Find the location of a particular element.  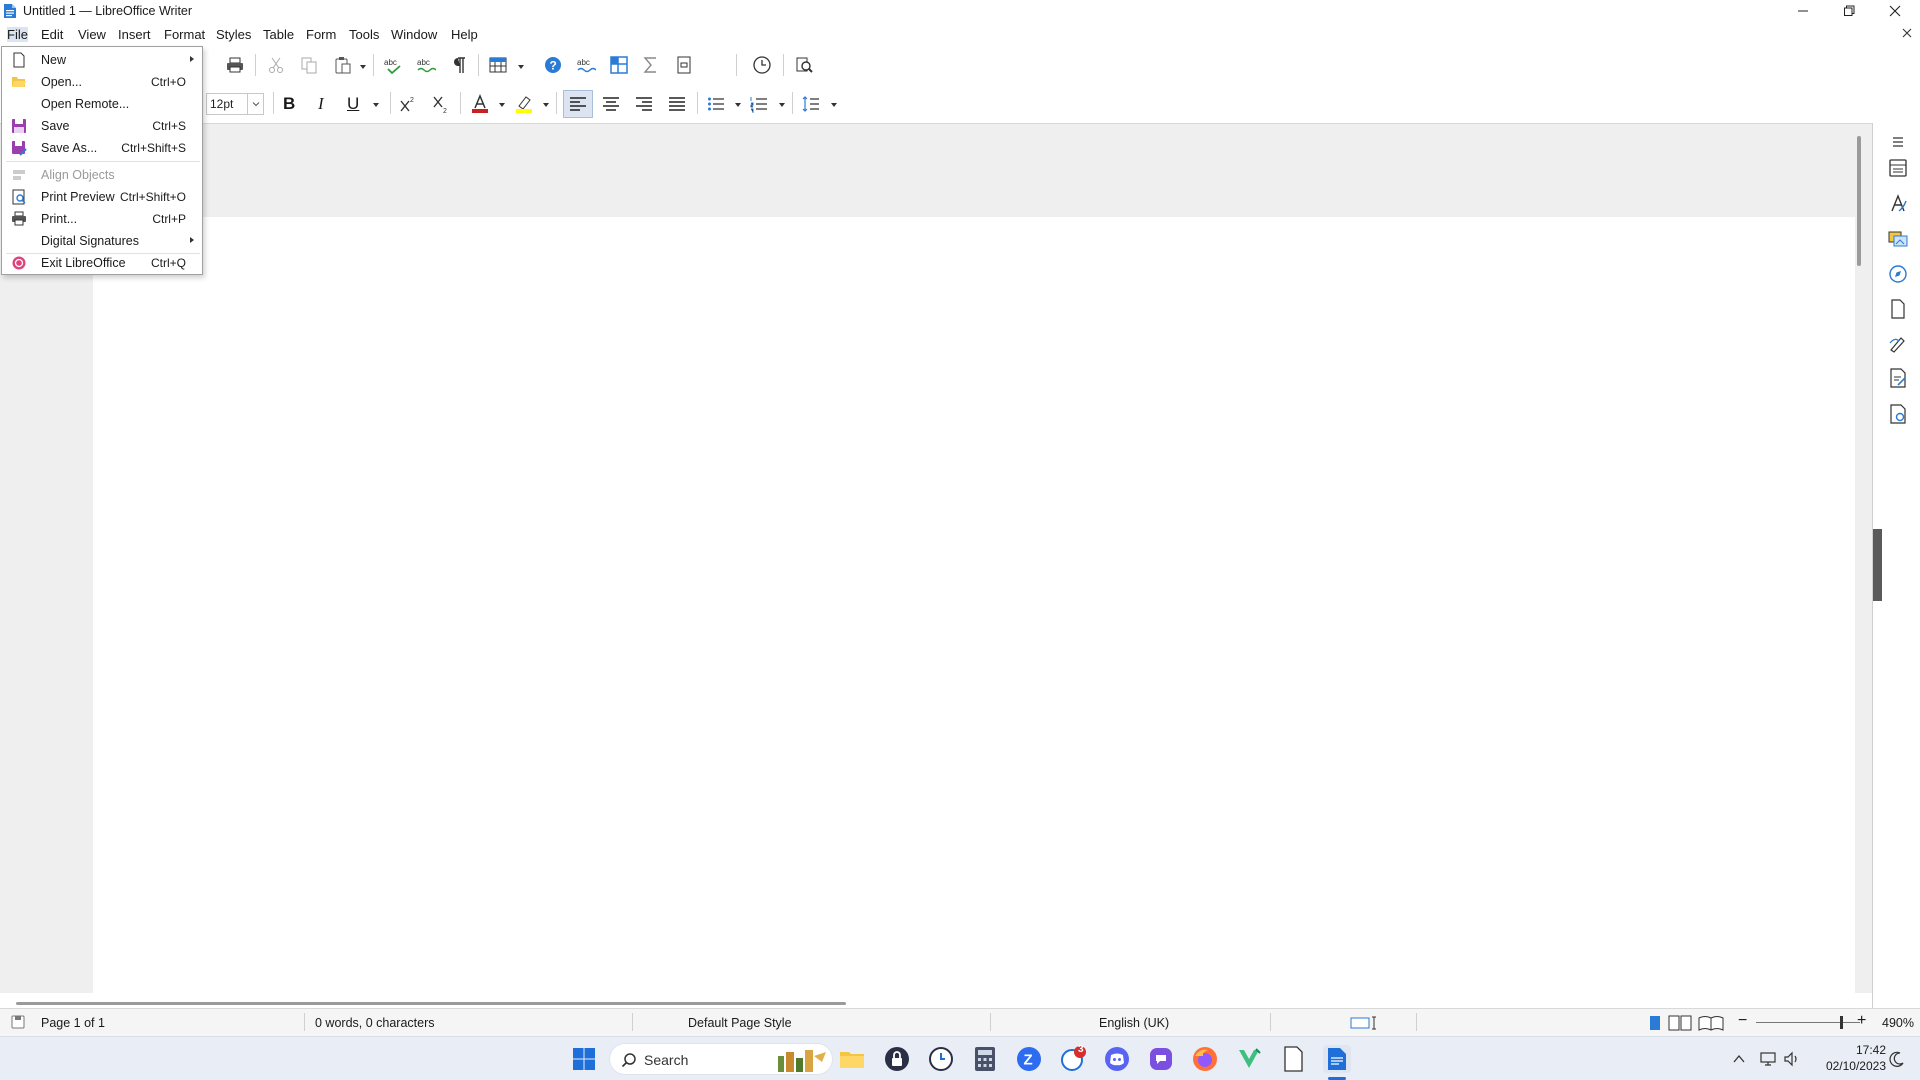

italic-button: I is located at coordinates (321, 104).